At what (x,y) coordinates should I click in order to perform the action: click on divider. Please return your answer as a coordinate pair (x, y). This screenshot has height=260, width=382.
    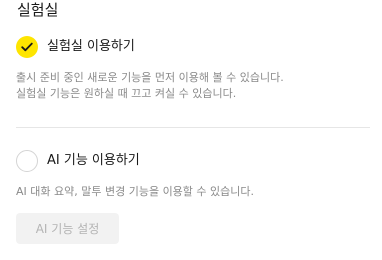
    Looking at the image, I should click on (193, 127).